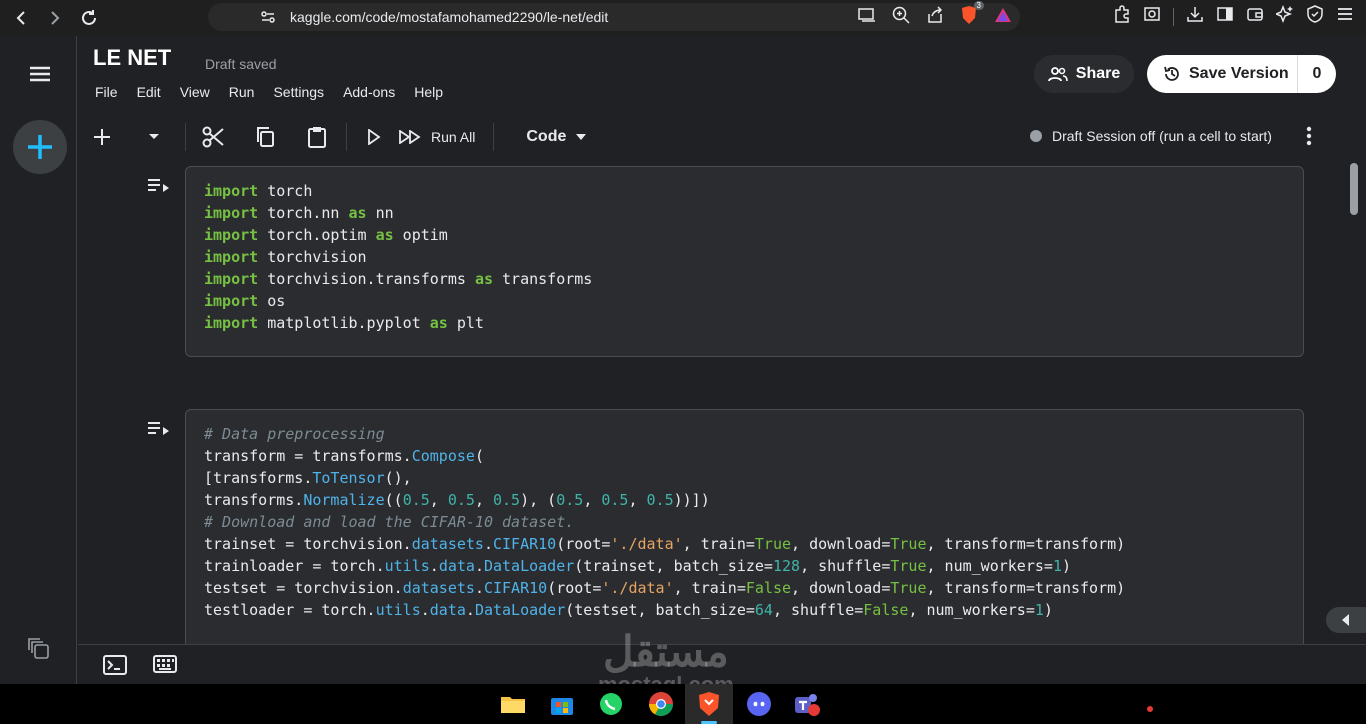 The image size is (1366, 724). I want to click on copy-icon, so click(265, 137).